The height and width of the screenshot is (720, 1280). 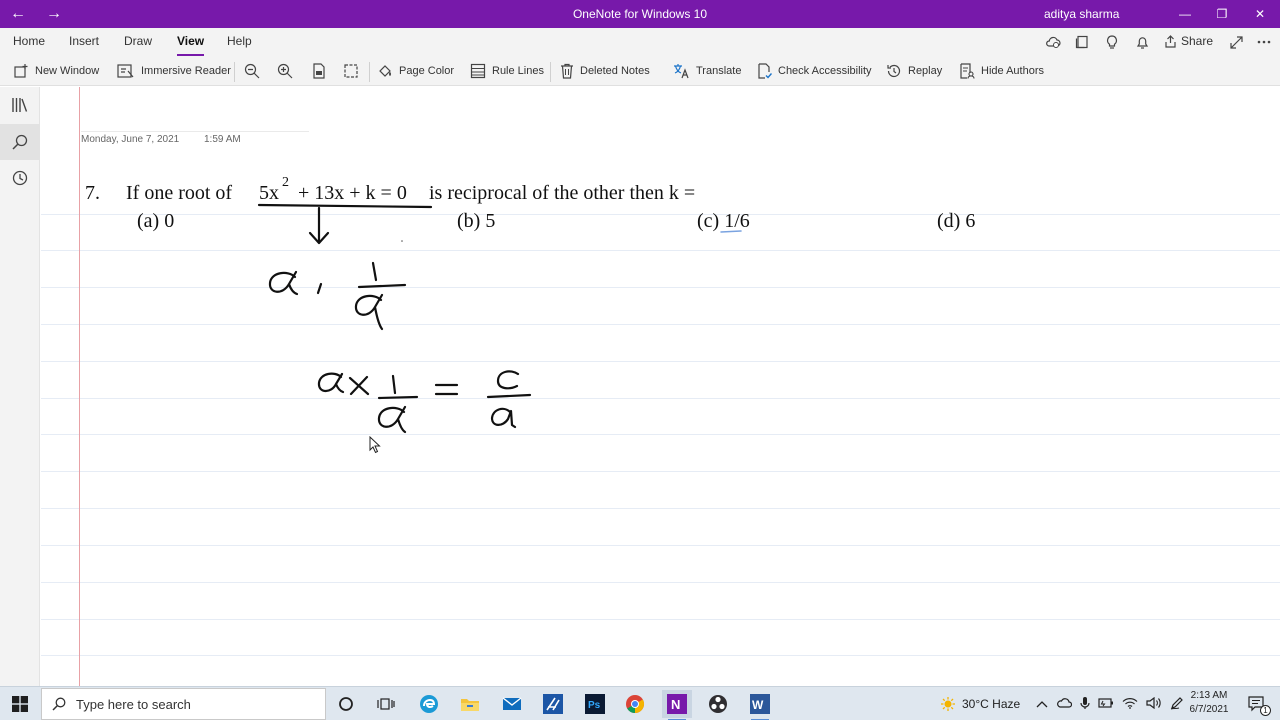 I want to click on comma-stroke, so click(x=319, y=288).